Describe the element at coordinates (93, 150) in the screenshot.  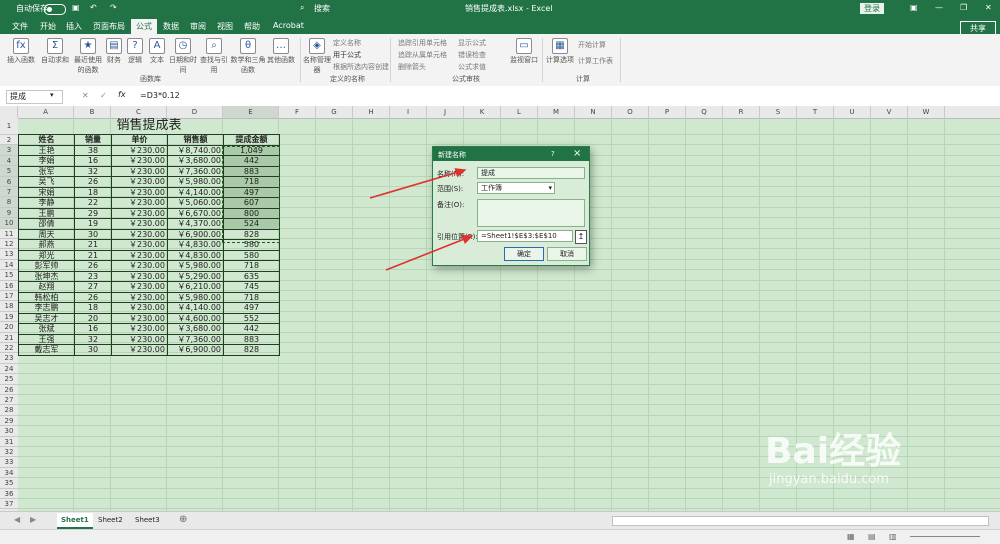
I see `cell-quantity: 38` at that location.